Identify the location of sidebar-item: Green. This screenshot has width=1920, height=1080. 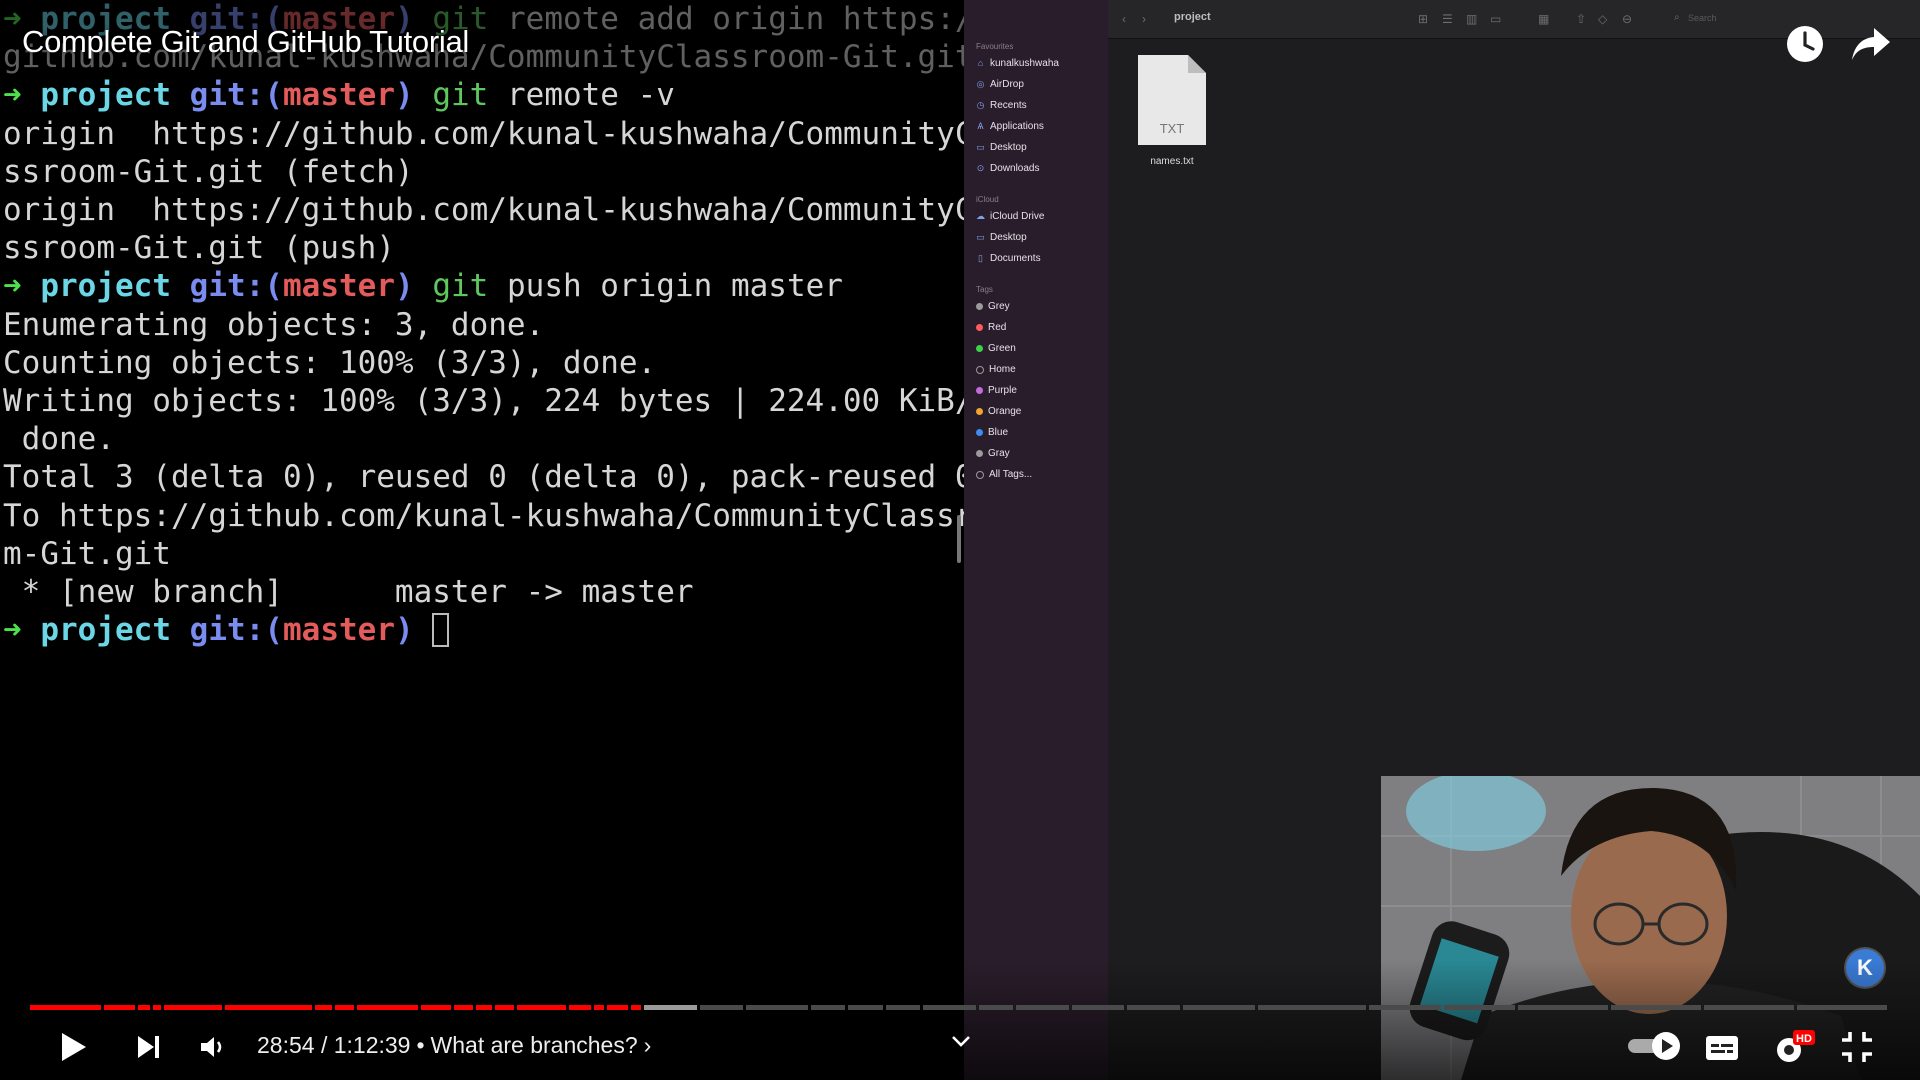
(996, 348).